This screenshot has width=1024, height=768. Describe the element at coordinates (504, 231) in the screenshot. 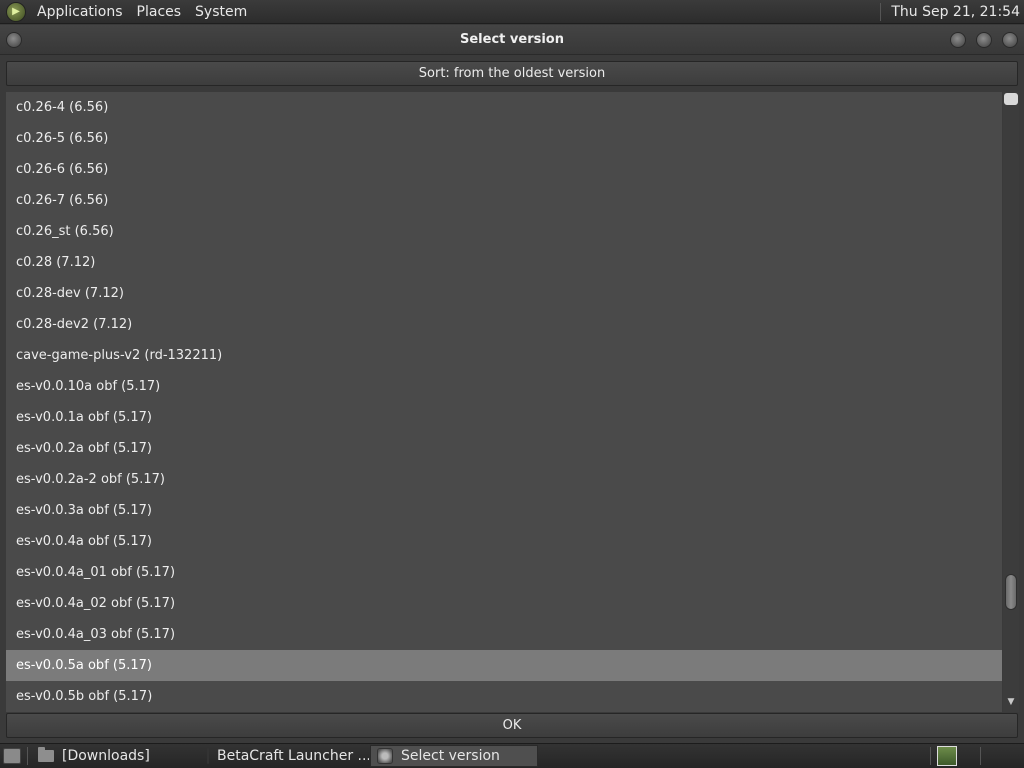

I see `version-list-item: c0.26_st (6.56)` at that location.